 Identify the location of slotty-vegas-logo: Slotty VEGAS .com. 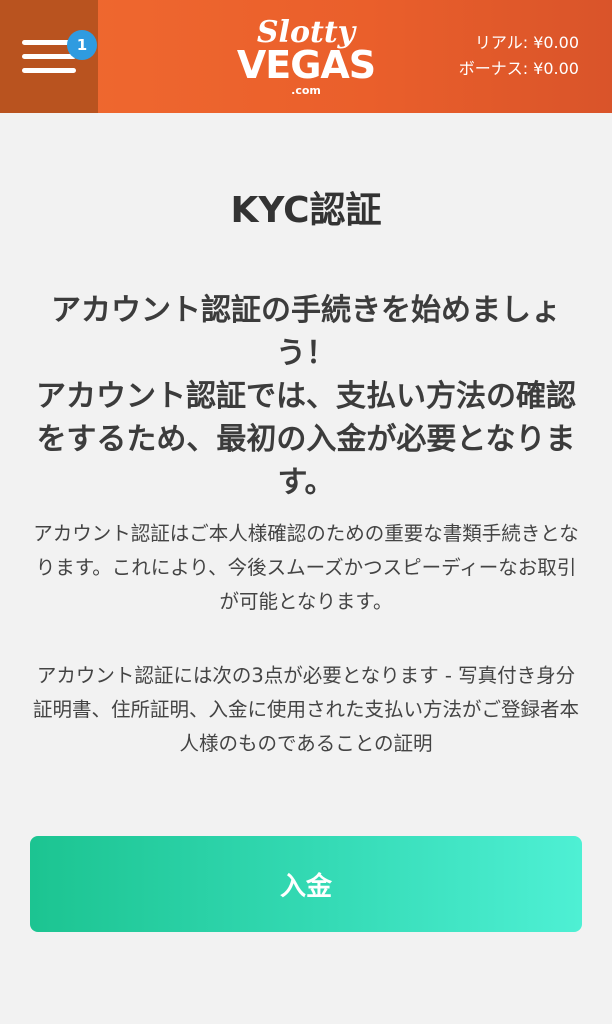
(306, 54).